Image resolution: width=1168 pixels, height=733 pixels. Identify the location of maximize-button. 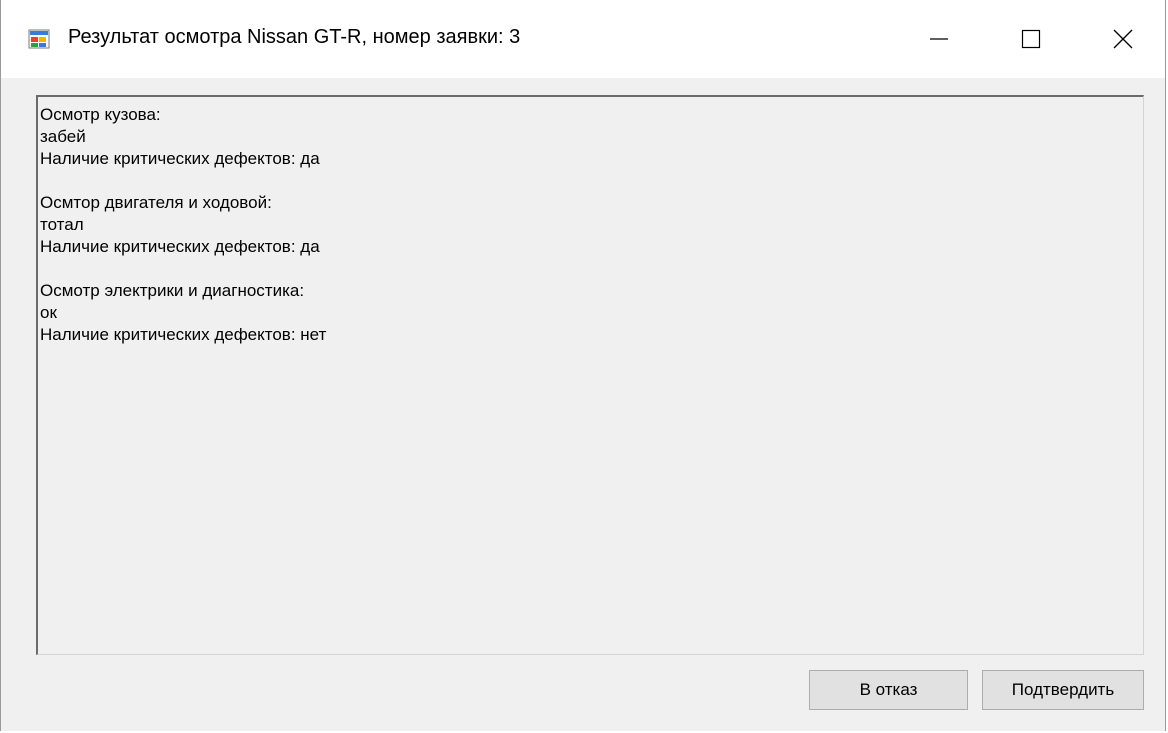
(1031, 39).